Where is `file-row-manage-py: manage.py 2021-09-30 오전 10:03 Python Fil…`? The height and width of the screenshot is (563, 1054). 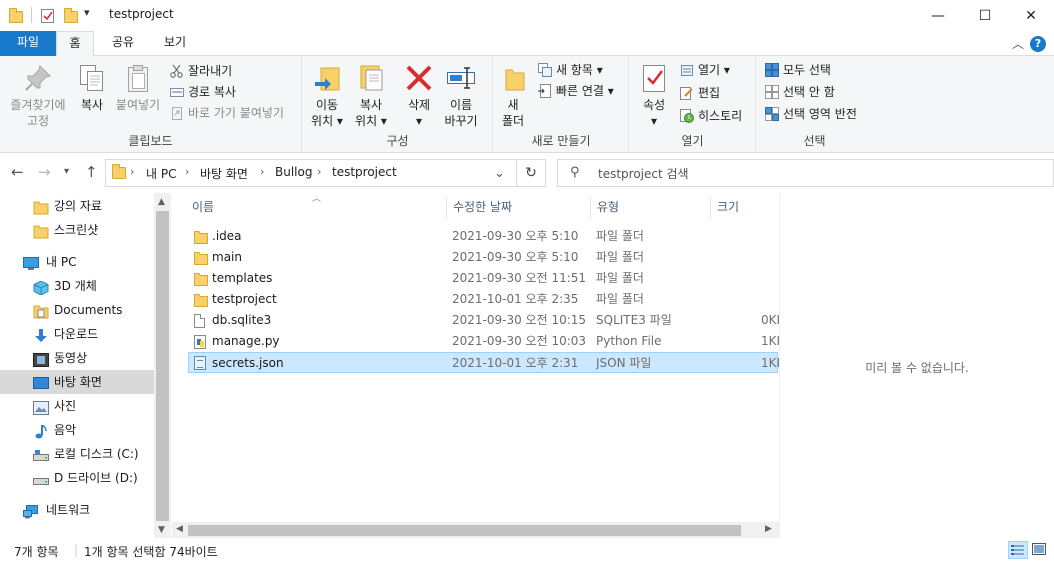
file-row-manage-py: manage.py 2021-09-30 오전 10:03 Python Fil… is located at coordinates (484, 341).